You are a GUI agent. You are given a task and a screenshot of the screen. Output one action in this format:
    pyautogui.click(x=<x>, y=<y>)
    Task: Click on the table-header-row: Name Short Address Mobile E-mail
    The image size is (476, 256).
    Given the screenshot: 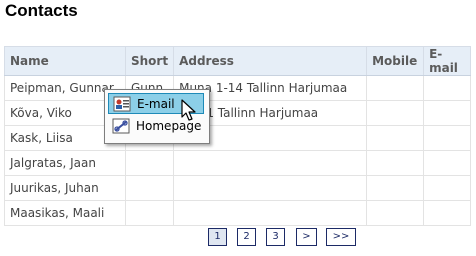 What is the action you would take?
    pyautogui.click(x=238, y=61)
    